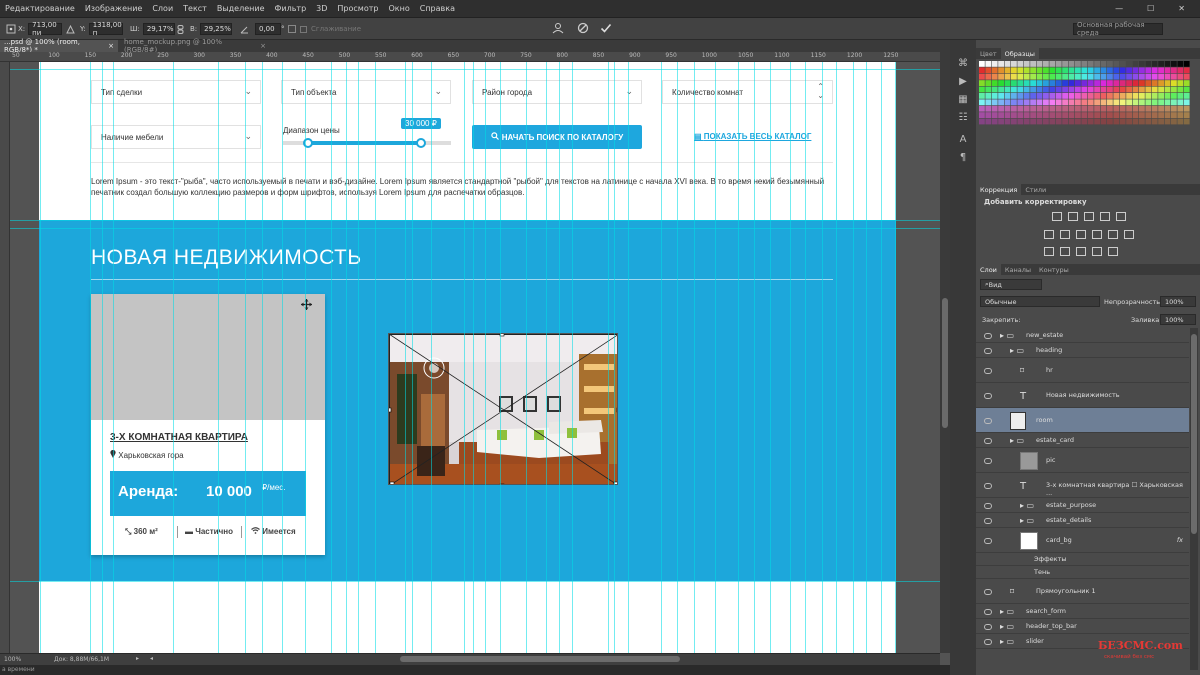  I want to click on fx-icon: fx, so click(1180, 540).